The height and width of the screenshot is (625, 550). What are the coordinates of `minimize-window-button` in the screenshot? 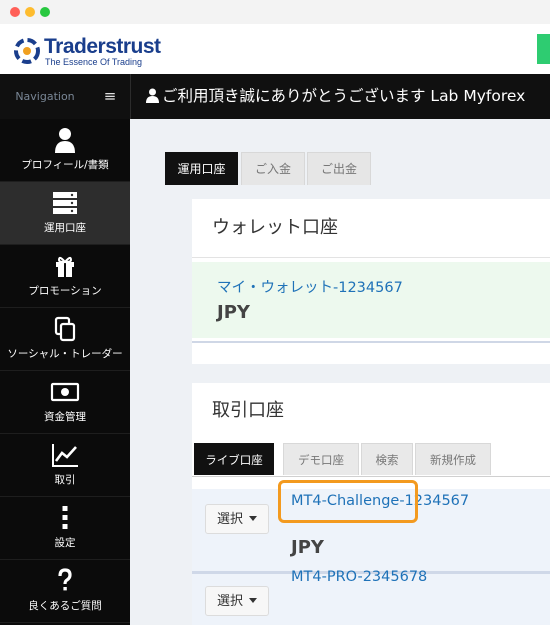 It's located at (30, 12).